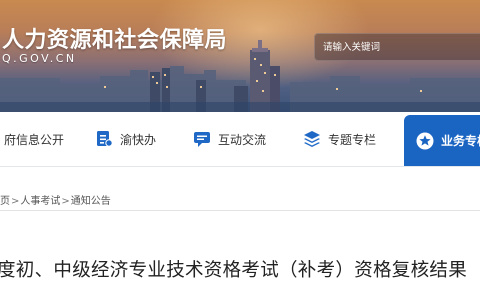 The height and width of the screenshot is (300, 480). I want to click on nav-item-label: 业务专栏, so click(460, 141).